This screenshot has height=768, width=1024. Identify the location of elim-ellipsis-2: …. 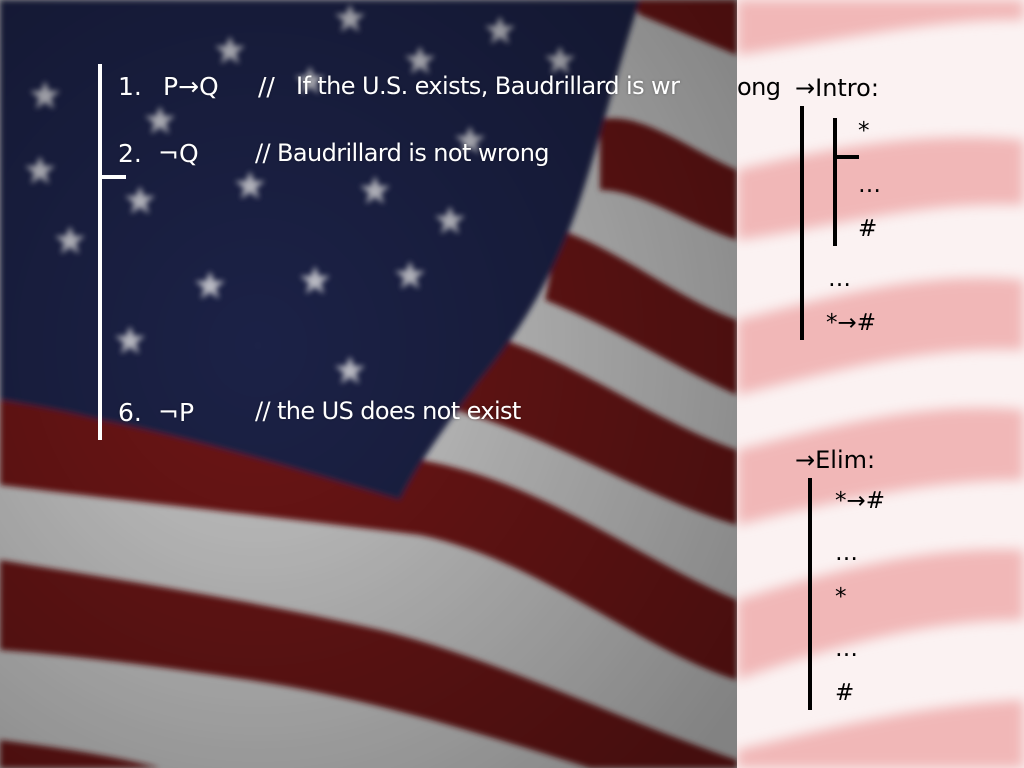
(846, 649).